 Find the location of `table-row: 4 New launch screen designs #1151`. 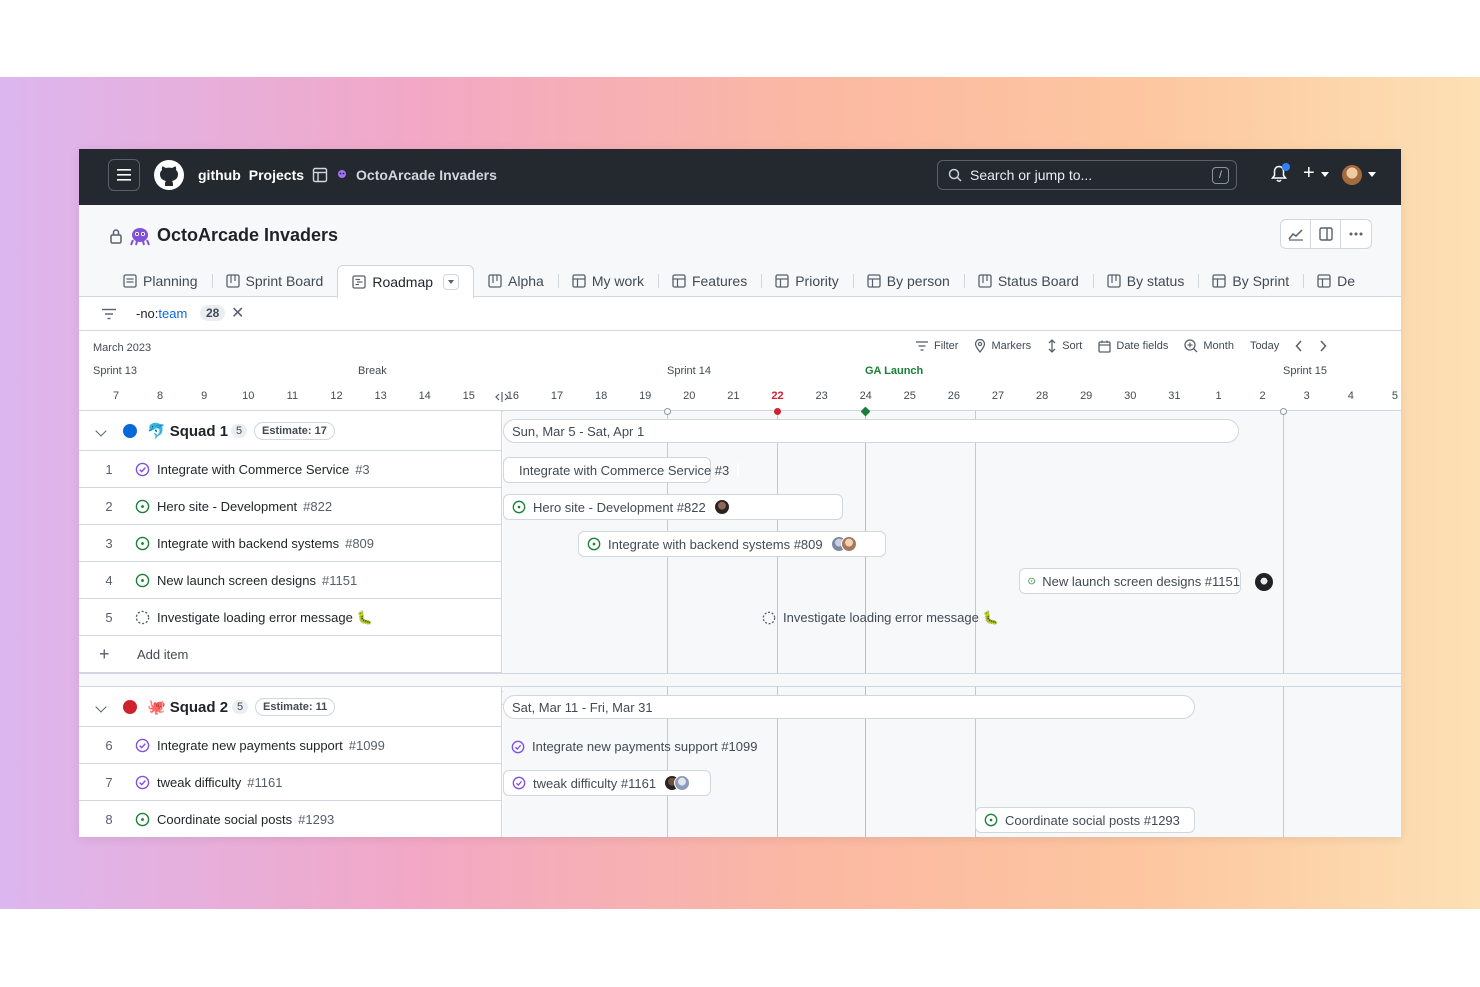

table-row: 4 New launch screen designs #1151 is located at coordinates (290, 580).